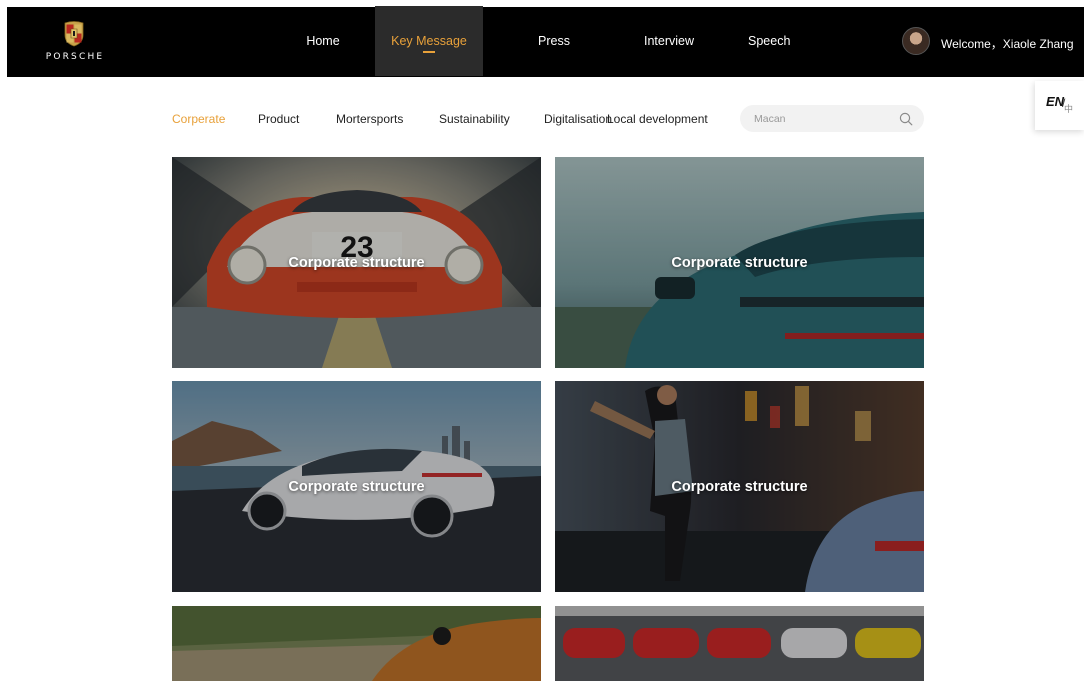 The height and width of the screenshot is (681, 1084). What do you see at coordinates (906, 119) in the screenshot?
I see `search-icon` at bounding box center [906, 119].